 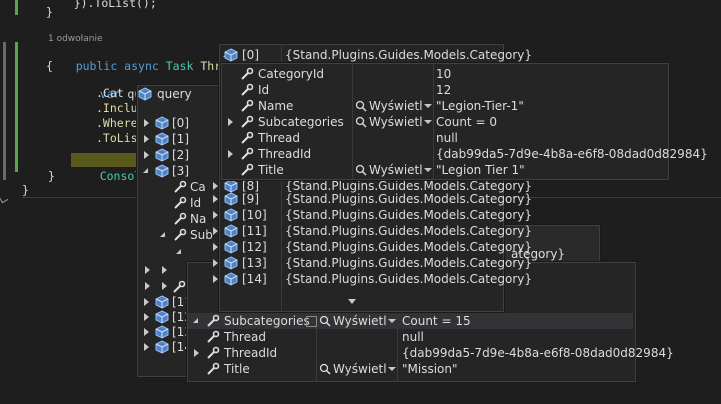 What do you see at coordinates (411, 321) in the screenshot?
I see `property-row: Subcategories Wyświetl Count = 15` at bounding box center [411, 321].